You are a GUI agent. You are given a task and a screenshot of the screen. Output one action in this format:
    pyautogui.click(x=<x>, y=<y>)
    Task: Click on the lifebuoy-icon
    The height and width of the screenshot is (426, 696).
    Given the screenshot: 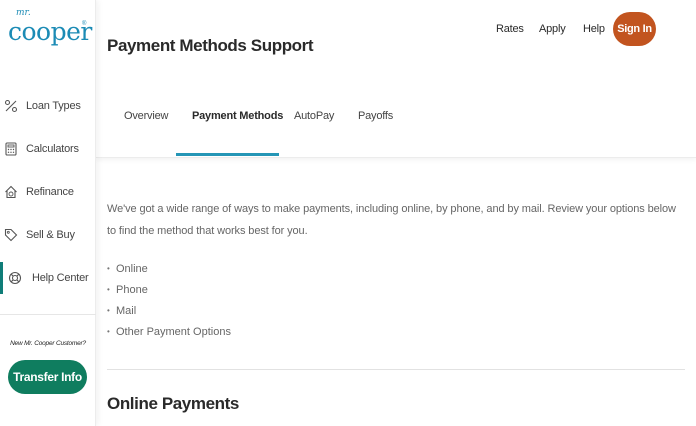 What is the action you would take?
    pyautogui.click(x=15, y=278)
    